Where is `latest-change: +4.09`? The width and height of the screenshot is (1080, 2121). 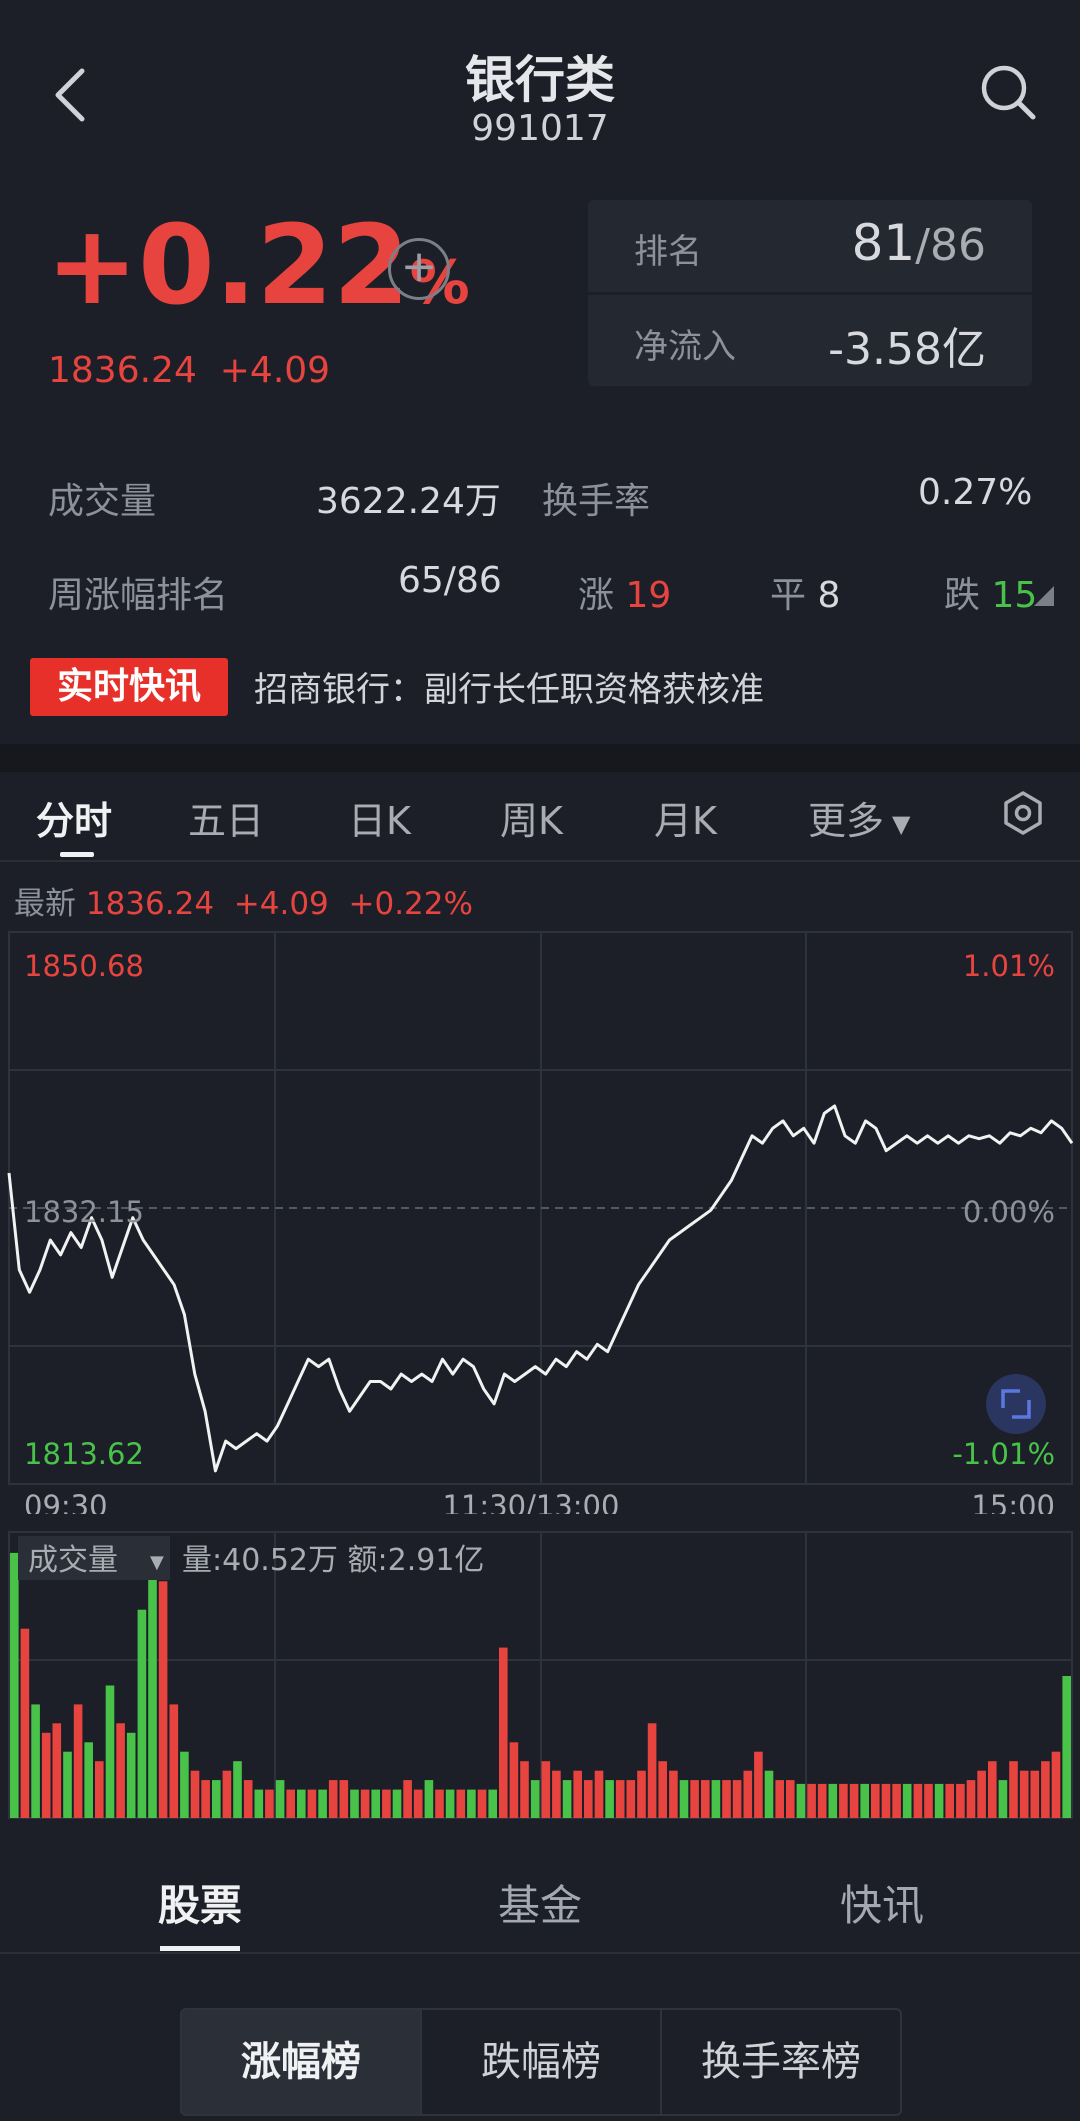 latest-change: +4.09 is located at coordinates (281, 904).